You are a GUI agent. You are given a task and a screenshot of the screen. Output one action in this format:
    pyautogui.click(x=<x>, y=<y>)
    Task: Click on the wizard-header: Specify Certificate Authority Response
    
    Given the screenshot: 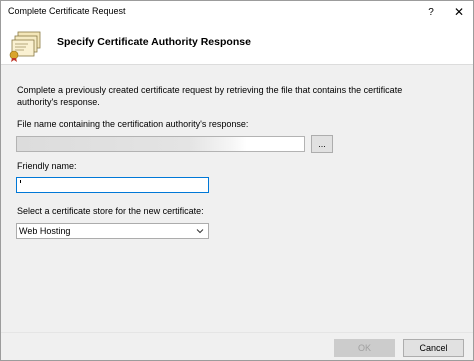 What is the action you would take?
    pyautogui.click(x=237, y=44)
    